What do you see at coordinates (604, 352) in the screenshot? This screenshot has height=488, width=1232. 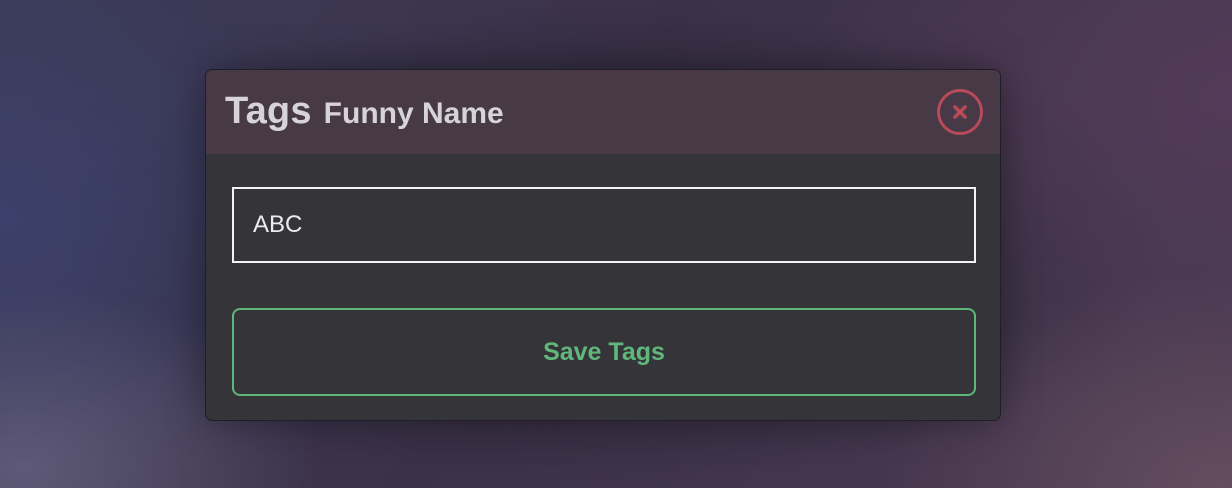 I see `save-tags-button: Save Tags` at bounding box center [604, 352].